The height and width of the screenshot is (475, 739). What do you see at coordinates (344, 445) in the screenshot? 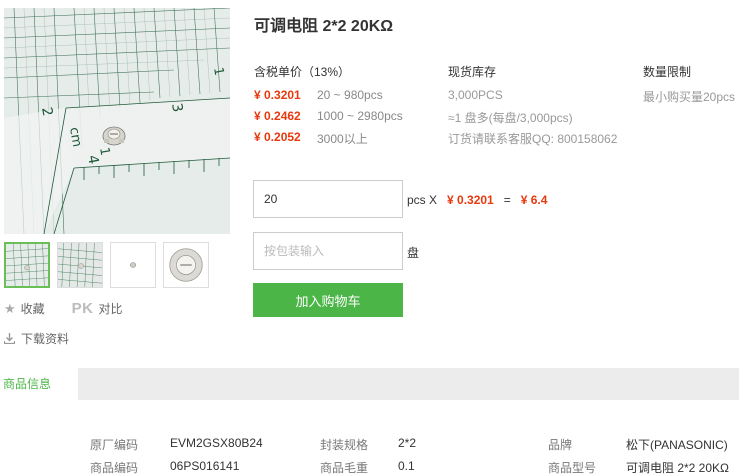
I see `spec-label-package: 封装规格` at bounding box center [344, 445].